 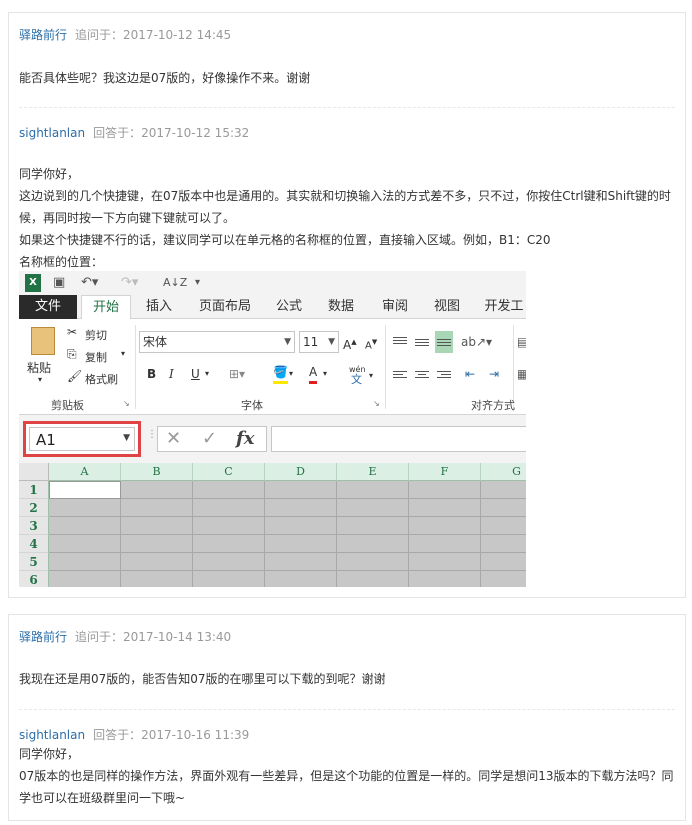 I want to click on column-header-c: C, so click(x=229, y=472).